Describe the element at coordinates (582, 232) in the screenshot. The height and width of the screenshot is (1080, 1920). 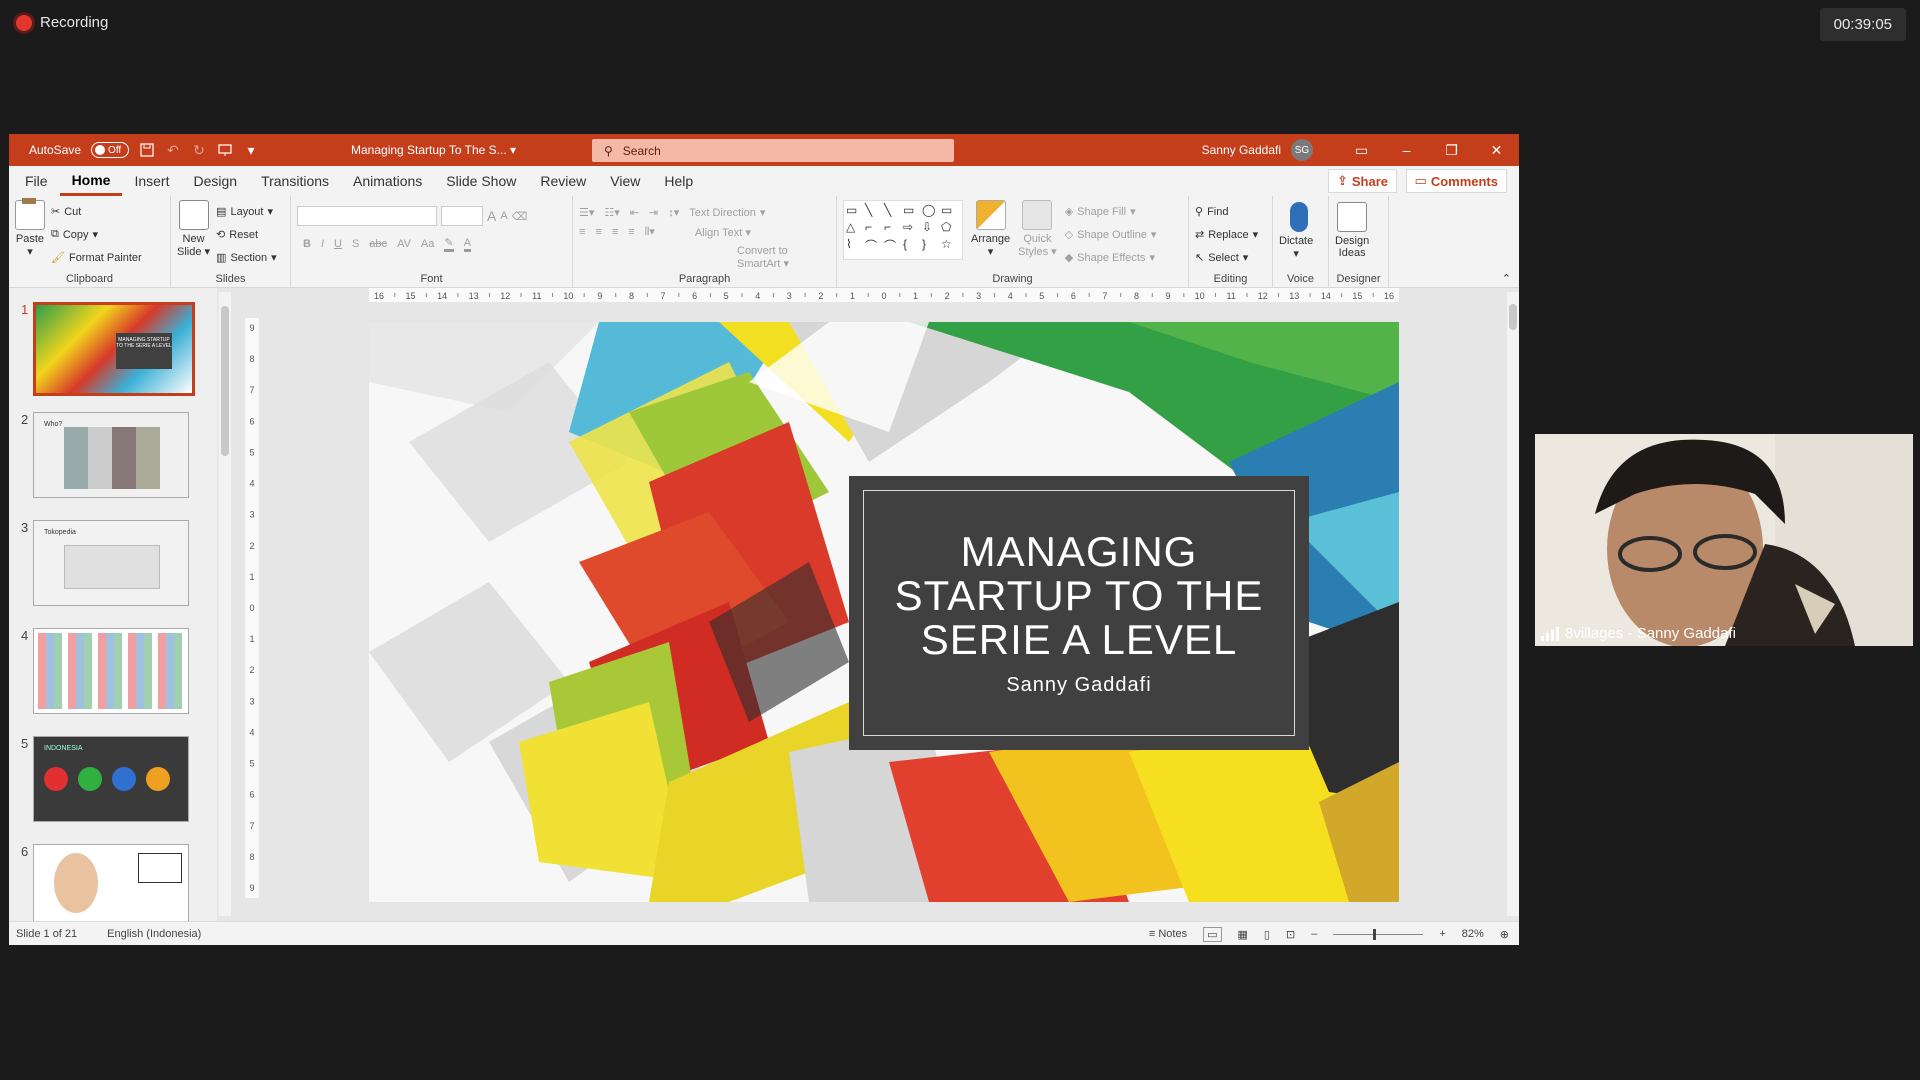
I see `align-left-icon: ≡` at that location.